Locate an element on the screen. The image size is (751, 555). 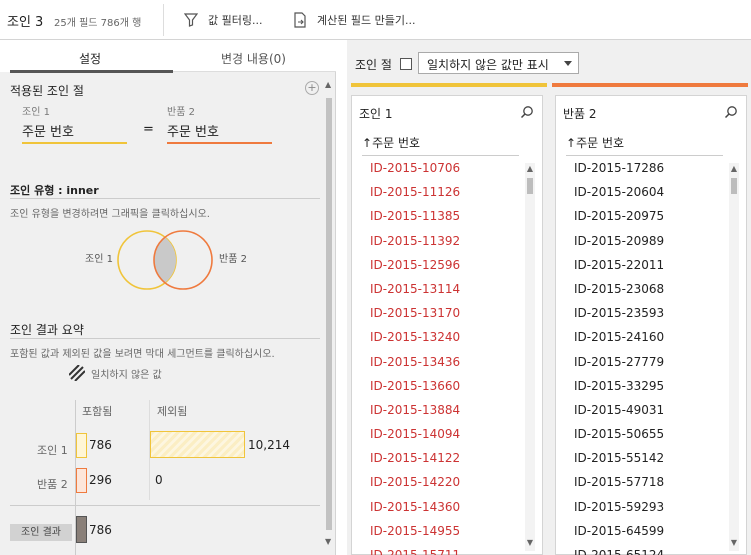
included-column-header: 포함됨 is located at coordinates (97, 411).